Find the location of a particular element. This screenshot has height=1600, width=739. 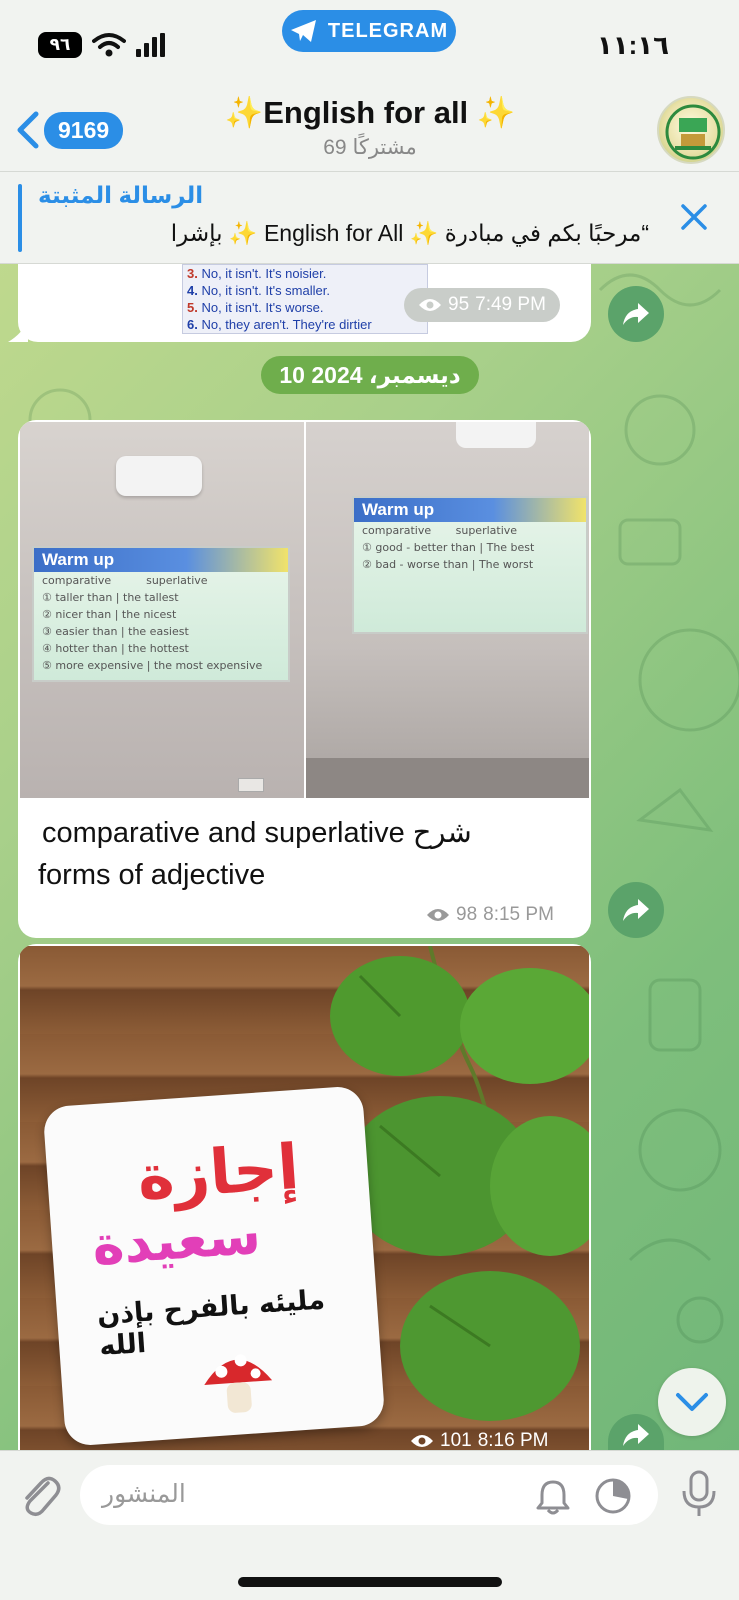

post-input: المنشور is located at coordinates (369, 1495).